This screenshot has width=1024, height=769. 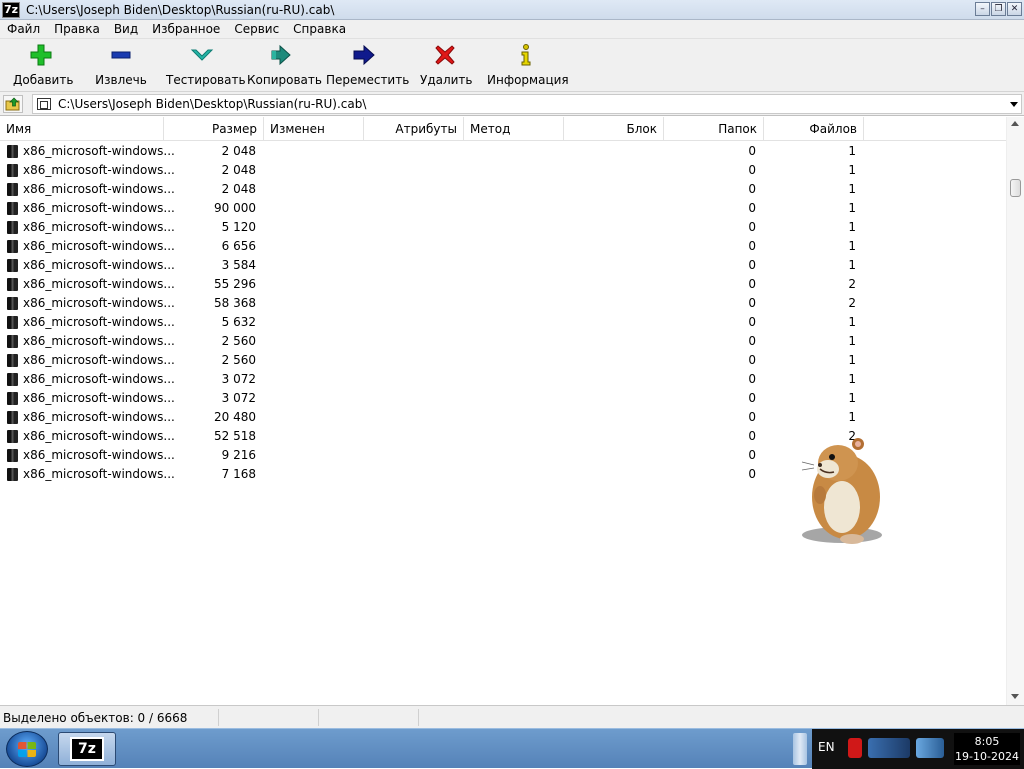 What do you see at coordinates (503, 208) in the screenshot?
I see `table-row: x86_microsoft-windows... 90 000 0 1` at bounding box center [503, 208].